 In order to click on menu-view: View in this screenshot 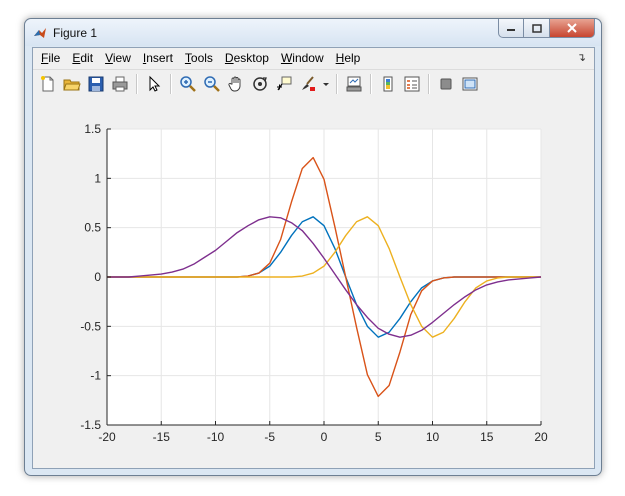, I will do `click(118, 58)`.